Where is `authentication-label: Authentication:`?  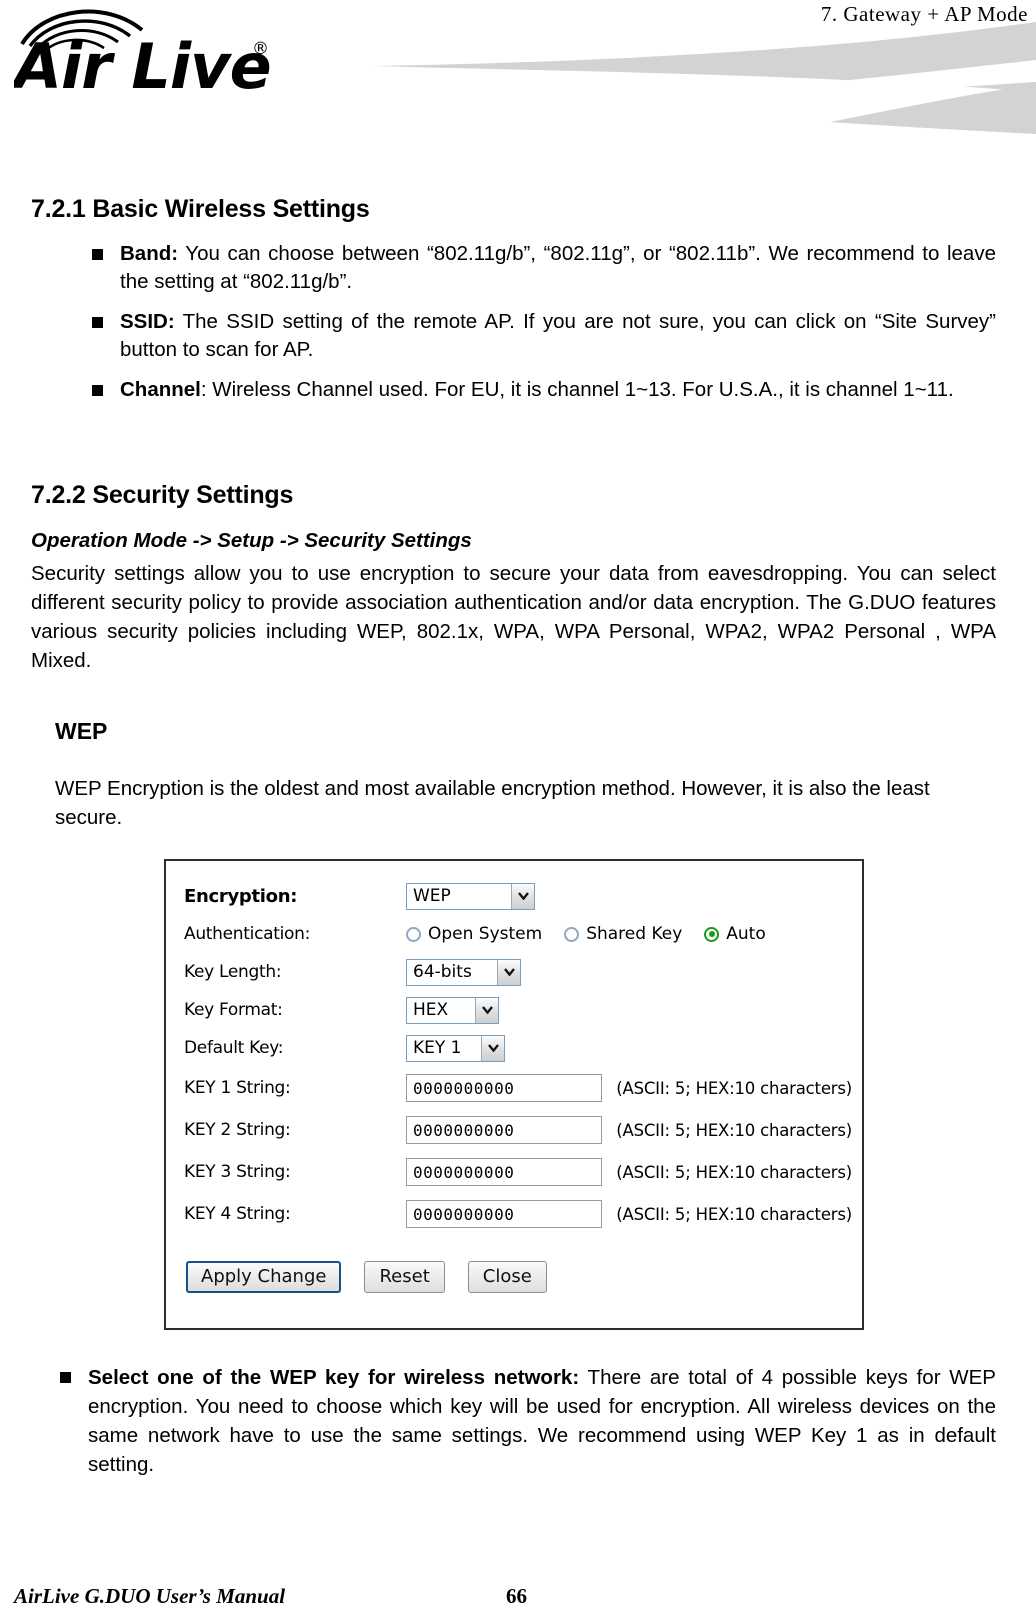
authentication-label: Authentication: is located at coordinates (247, 934).